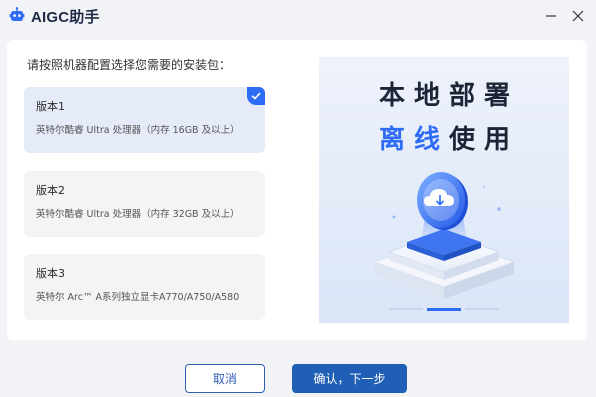 The image size is (596, 397). I want to click on check-icon, so click(256, 96).